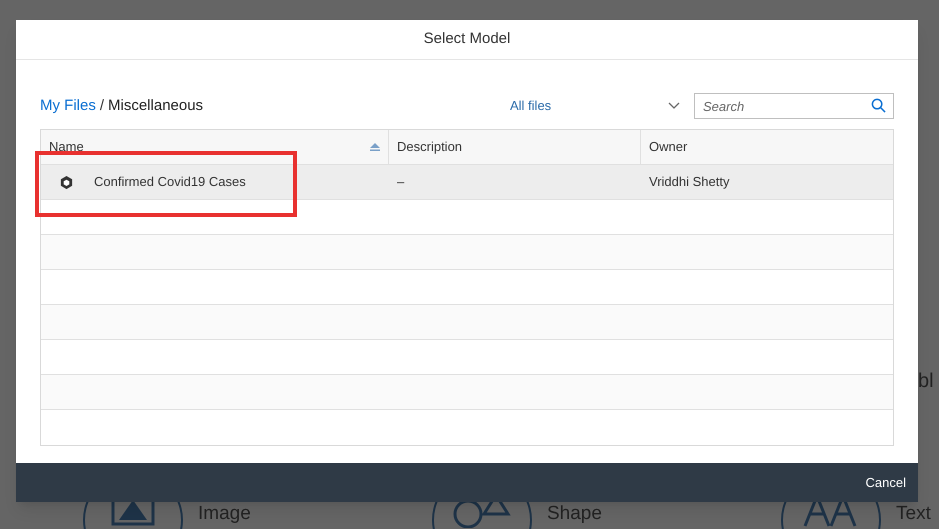 The image size is (939, 529). What do you see at coordinates (926, 381) in the screenshot?
I see `side-text: bl` at bounding box center [926, 381].